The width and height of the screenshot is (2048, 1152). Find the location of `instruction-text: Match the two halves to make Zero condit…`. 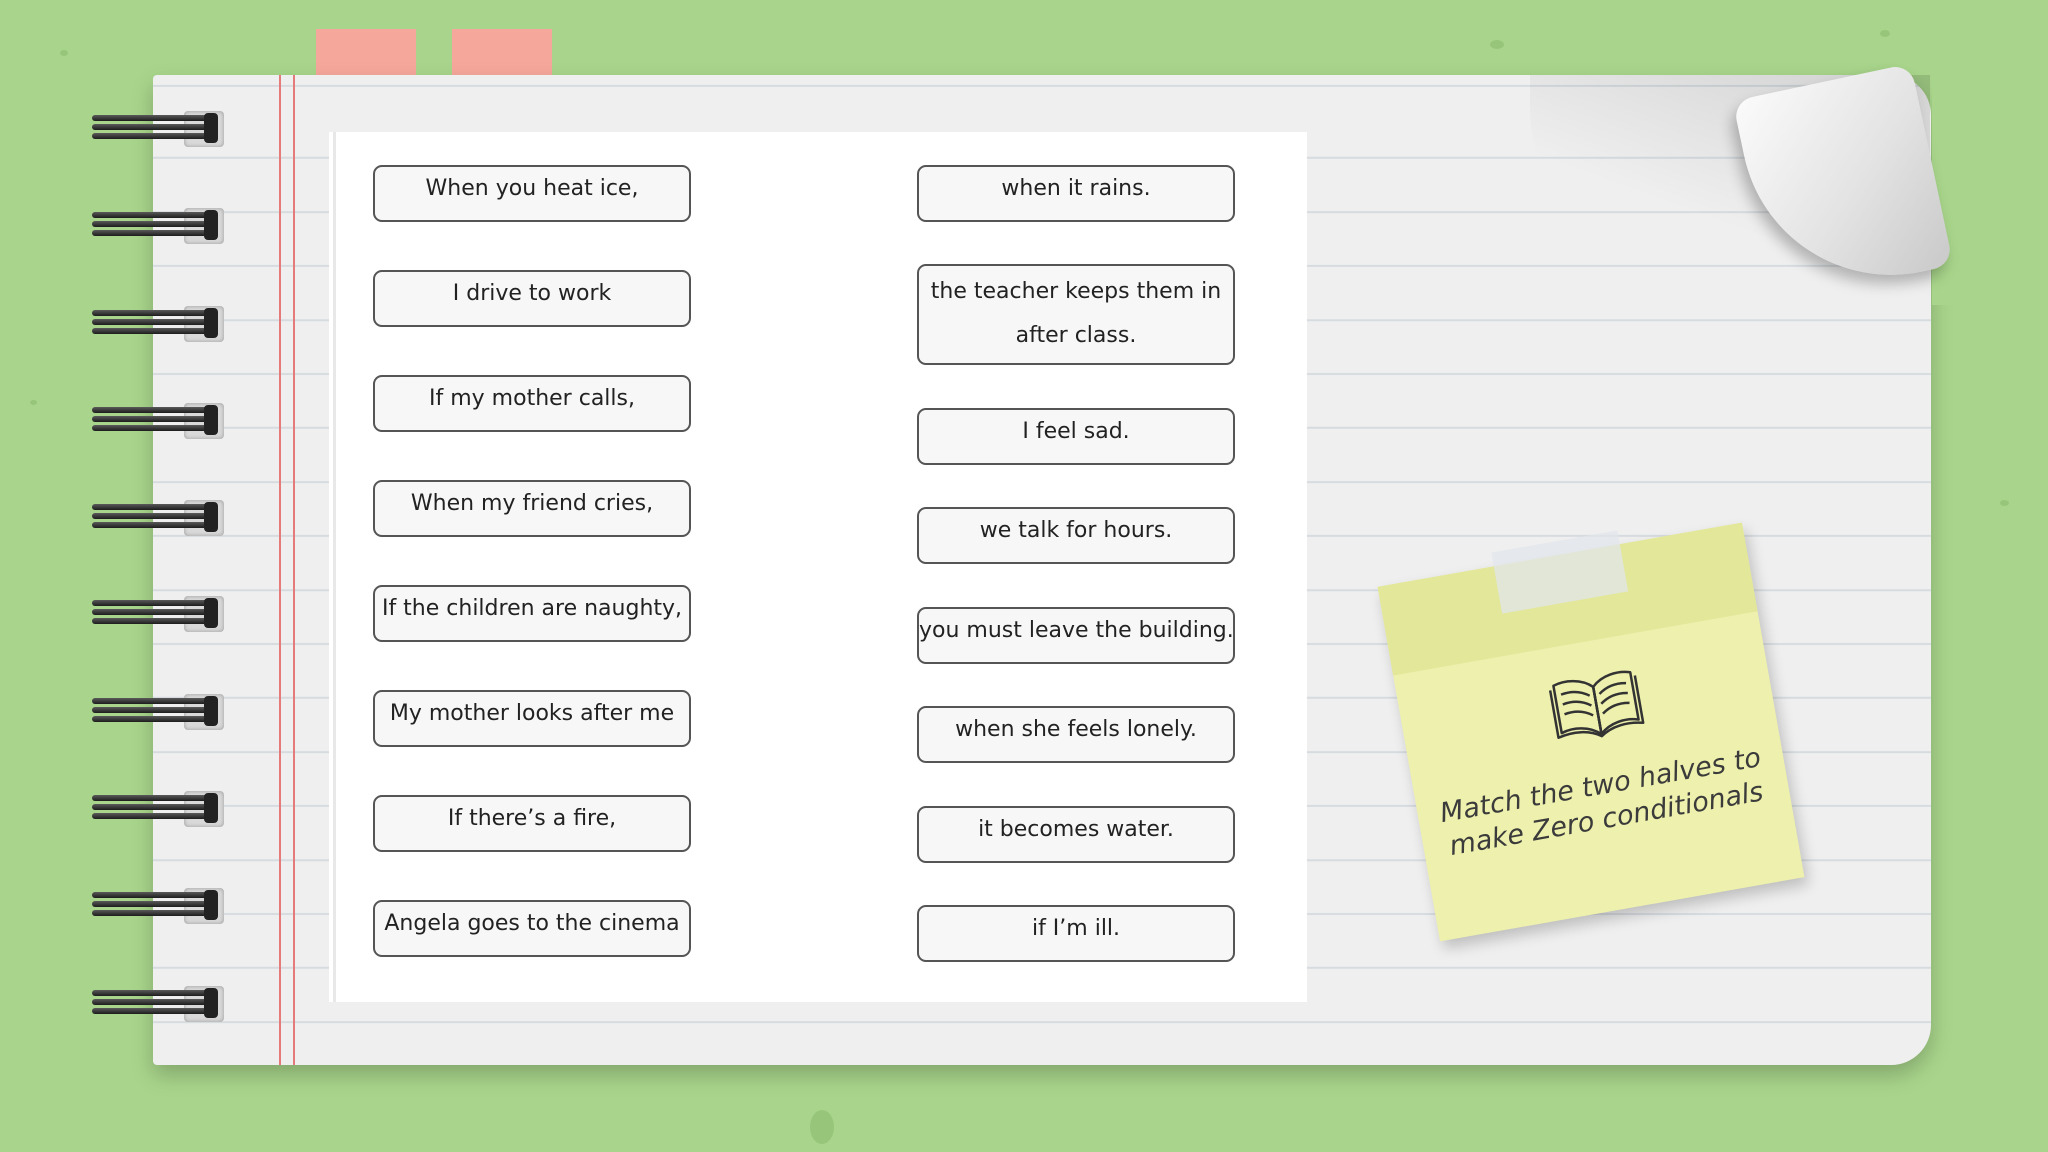

instruction-text: Match the two halves to make Zero condit… is located at coordinates (1603, 803).